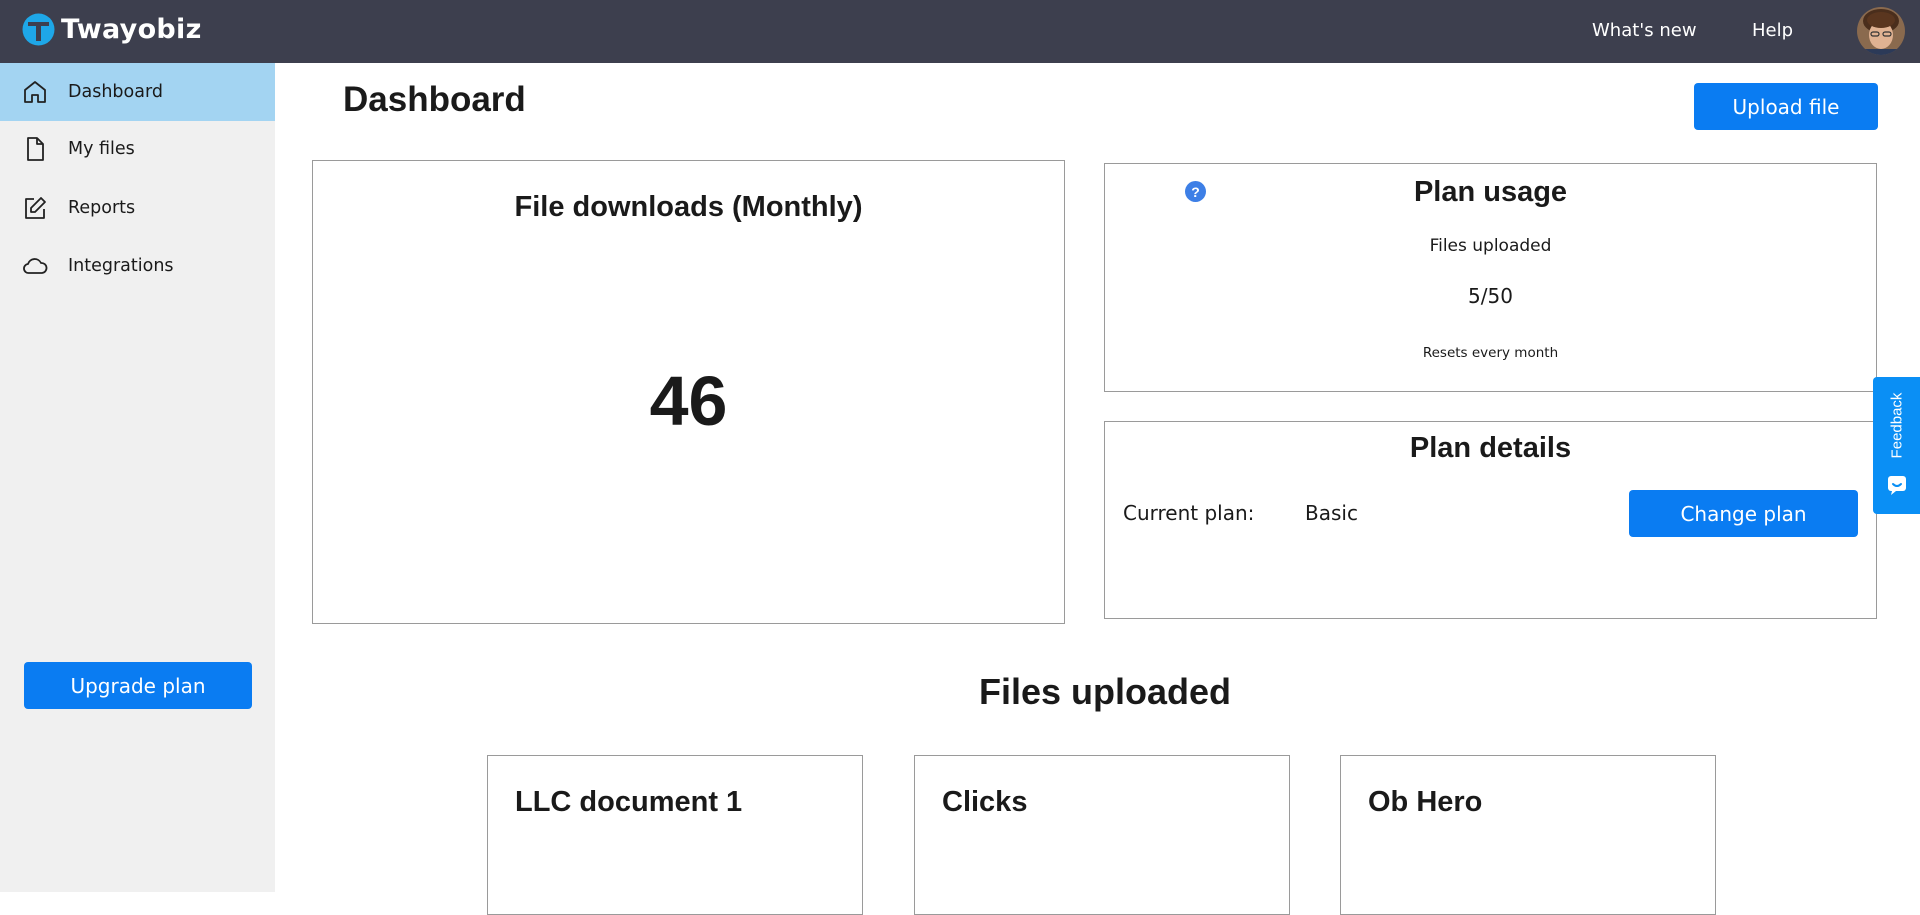  I want to click on sidebar-item-label: My files, so click(101, 149).